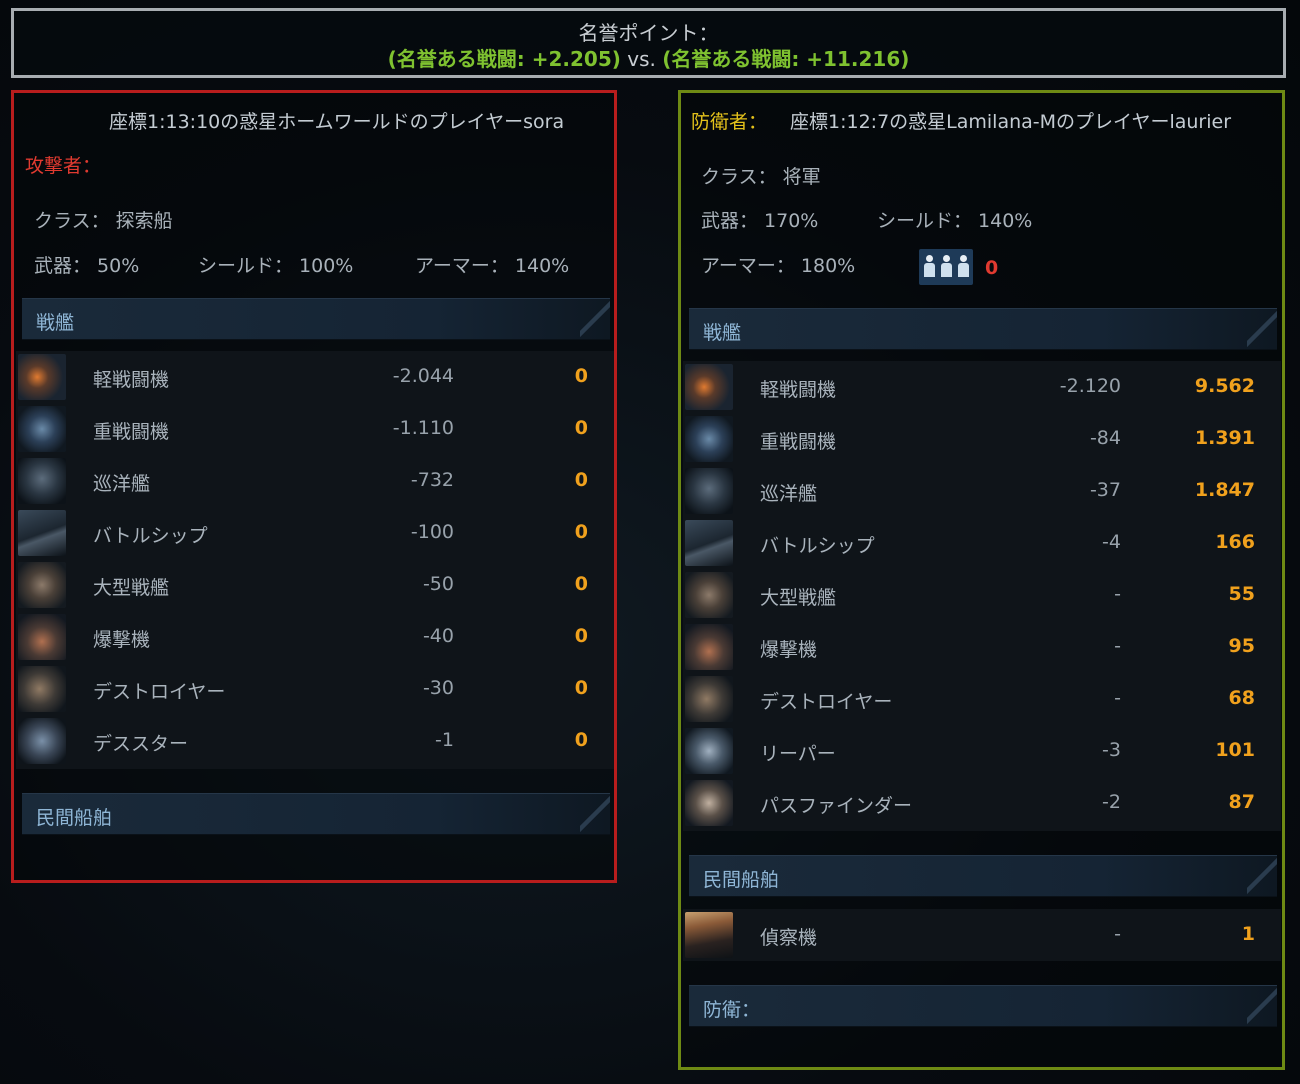 The width and height of the screenshot is (1300, 1084). What do you see at coordinates (983, 1006) in the screenshot?
I see `defender-defense-header: 防衛：` at bounding box center [983, 1006].